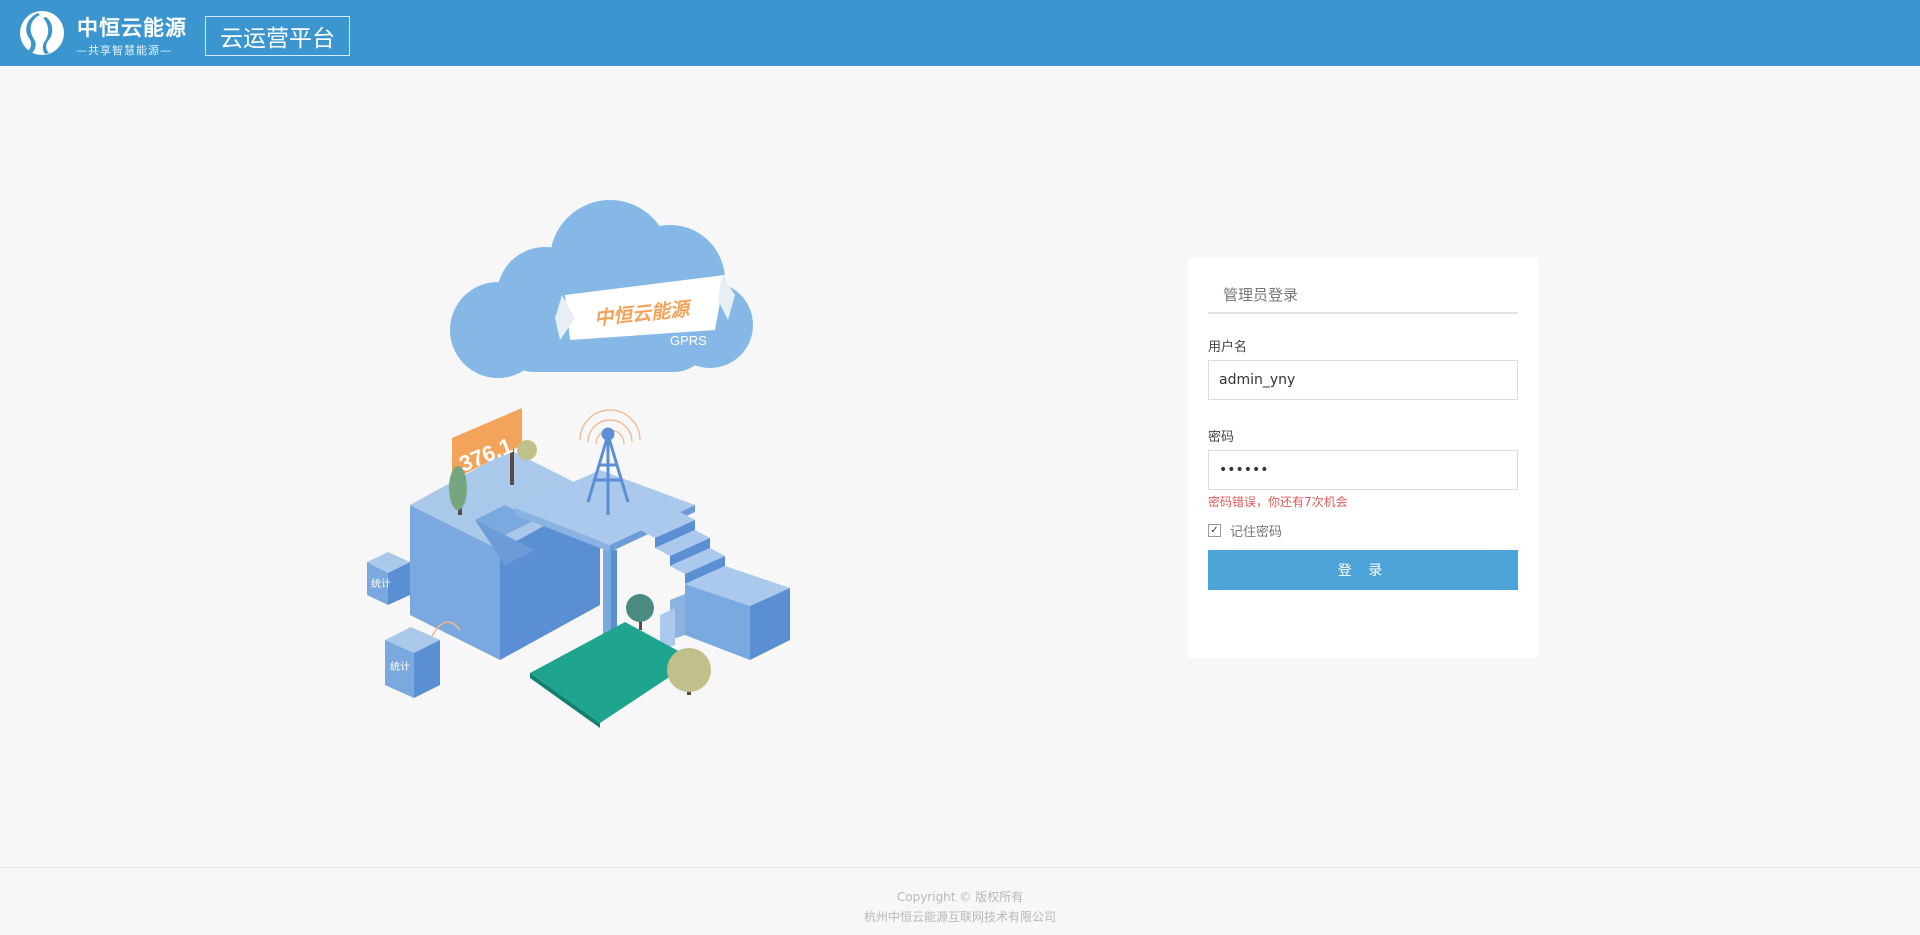 The height and width of the screenshot is (935, 1920). What do you see at coordinates (132, 28) in the screenshot?
I see `brand-name: 中恒云能源` at bounding box center [132, 28].